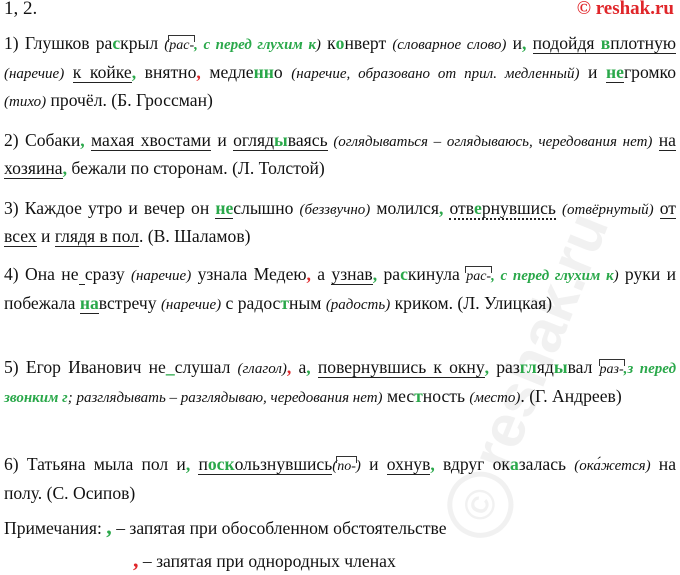  I want to click on text-fragment: разглядывать – разглядываю,, so click(169, 398).